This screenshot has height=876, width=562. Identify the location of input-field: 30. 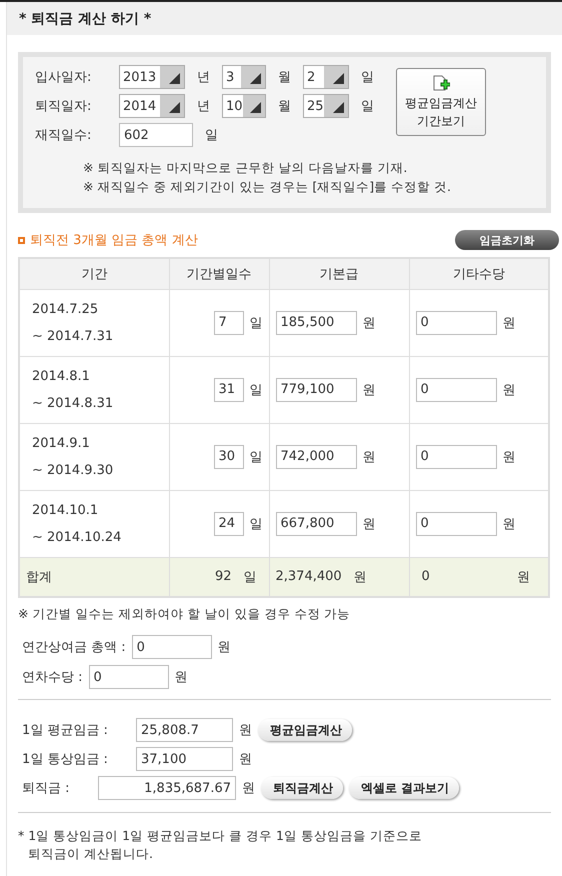
(229, 456).